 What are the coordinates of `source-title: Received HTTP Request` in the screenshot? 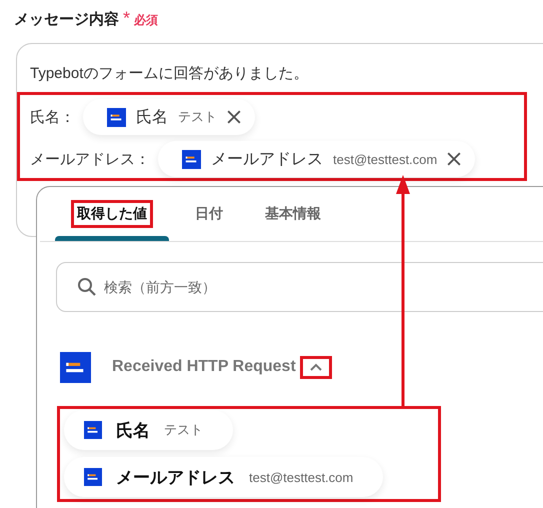 It's located at (204, 367).